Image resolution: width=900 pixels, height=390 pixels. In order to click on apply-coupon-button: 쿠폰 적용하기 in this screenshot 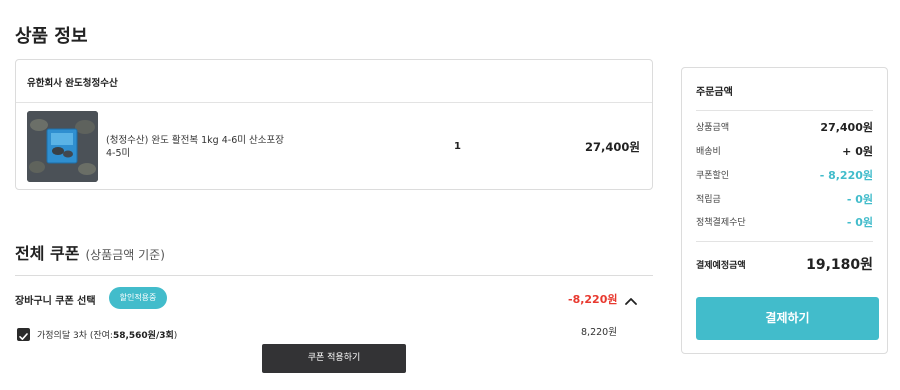, I will do `click(334, 358)`.